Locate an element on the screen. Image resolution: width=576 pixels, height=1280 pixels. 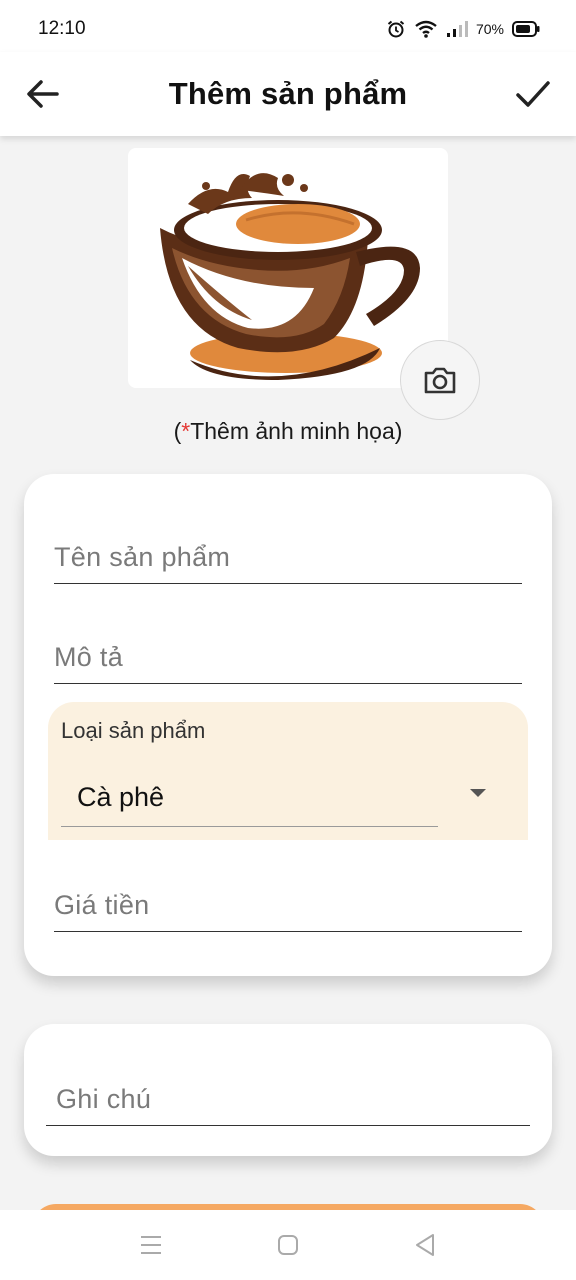
price-placeholder: Giá tiền is located at coordinates (102, 905).